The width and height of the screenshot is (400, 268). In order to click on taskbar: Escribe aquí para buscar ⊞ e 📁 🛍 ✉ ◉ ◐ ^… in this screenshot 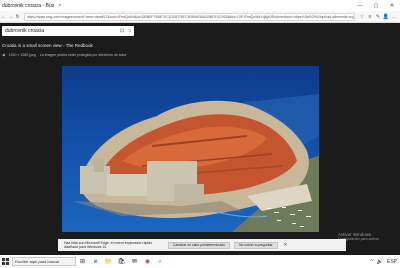, I will do `click(200, 261)`.